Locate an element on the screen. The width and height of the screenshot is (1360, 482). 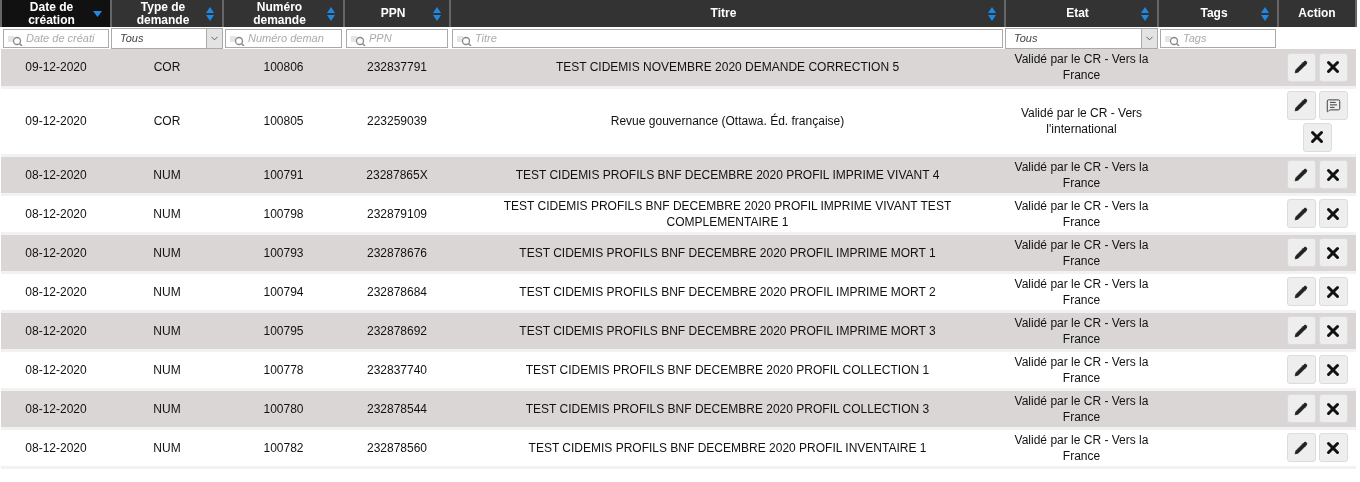
comment-icon is located at coordinates (1333, 105).